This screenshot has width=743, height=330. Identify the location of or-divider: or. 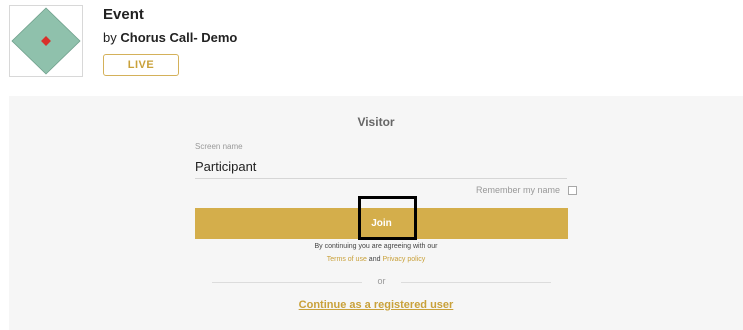
(381, 282).